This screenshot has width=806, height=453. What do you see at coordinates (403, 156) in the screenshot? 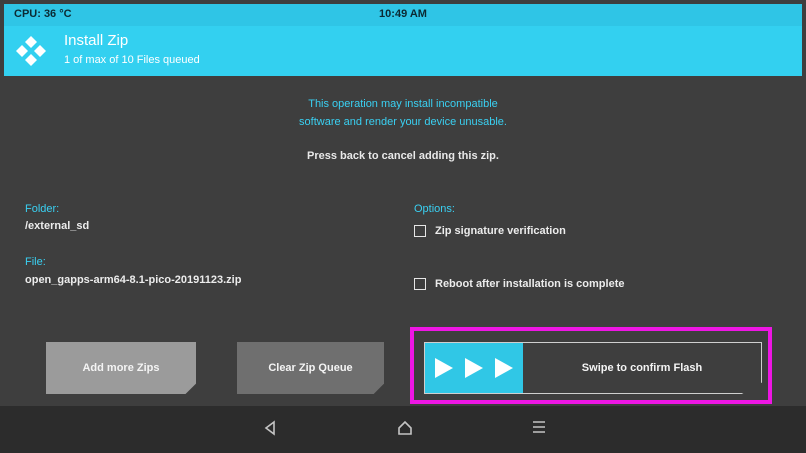
I see `press-back-hint: Press back to cancel adding this zip.` at bounding box center [403, 156].